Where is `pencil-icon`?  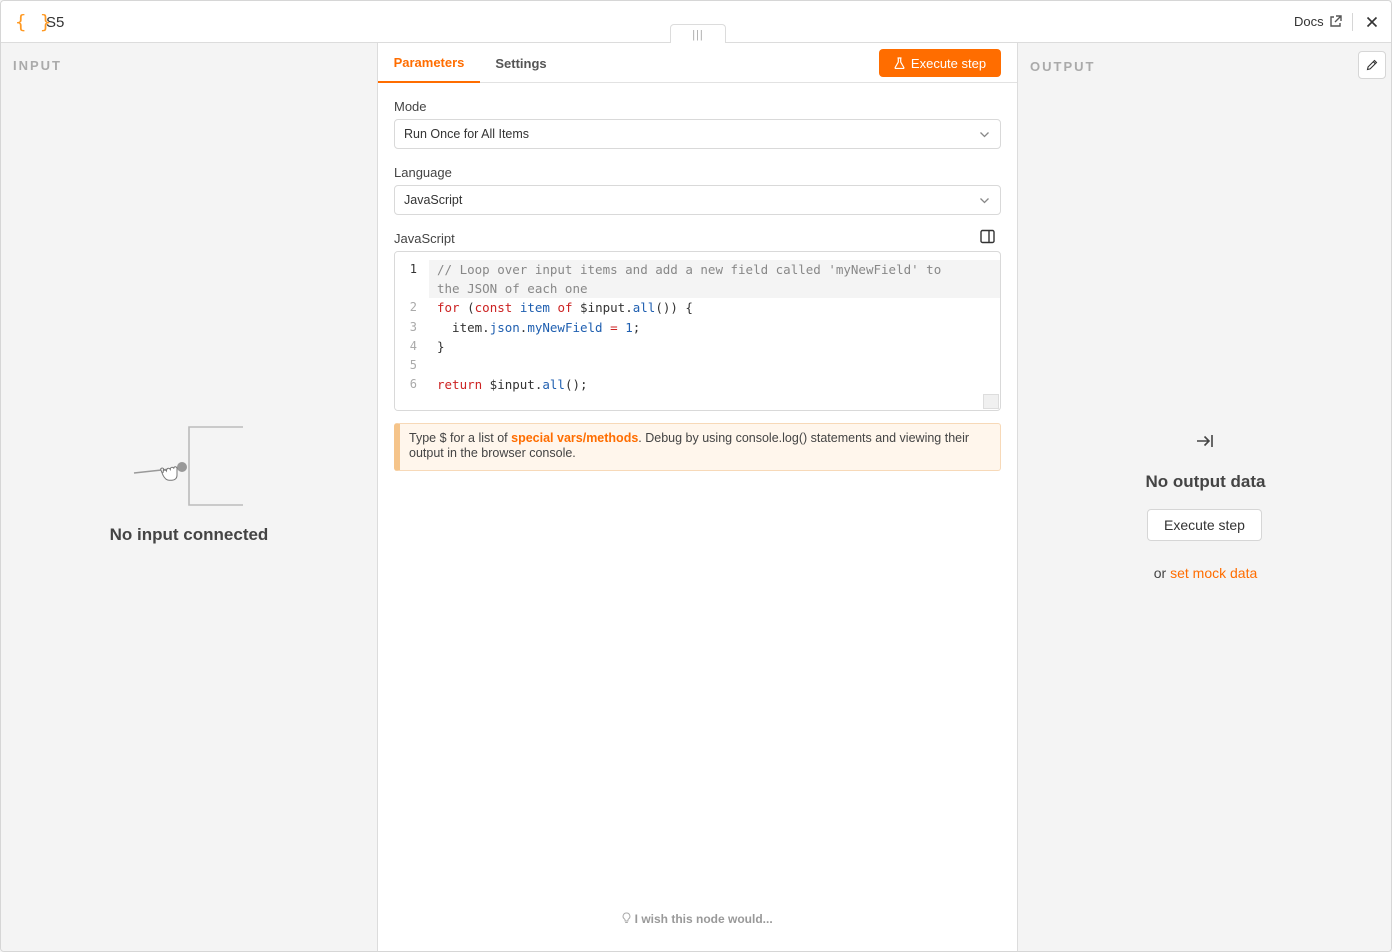 pencil-icon is located at coordinates (1372, 65).